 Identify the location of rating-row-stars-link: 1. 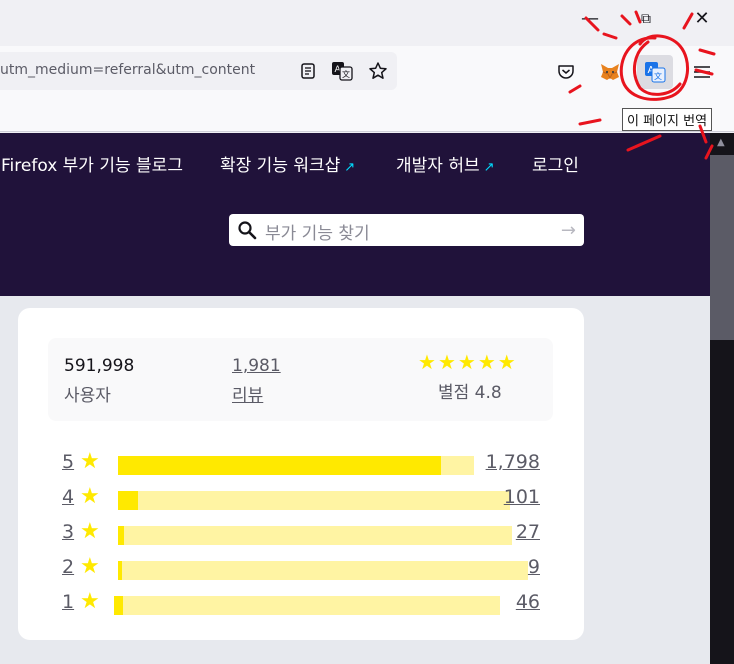
(68, 602).